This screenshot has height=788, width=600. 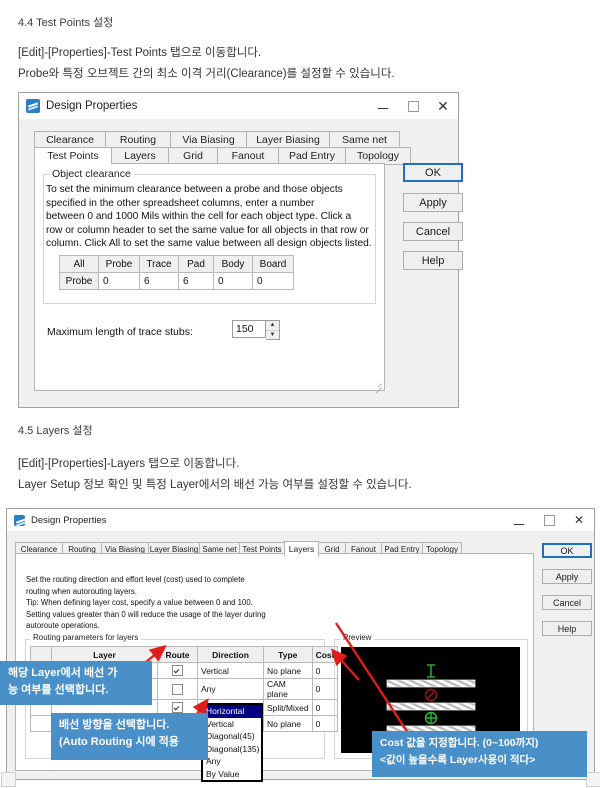 I want to click on cell-direction-1: Vertical, so click(x=230, y=670).